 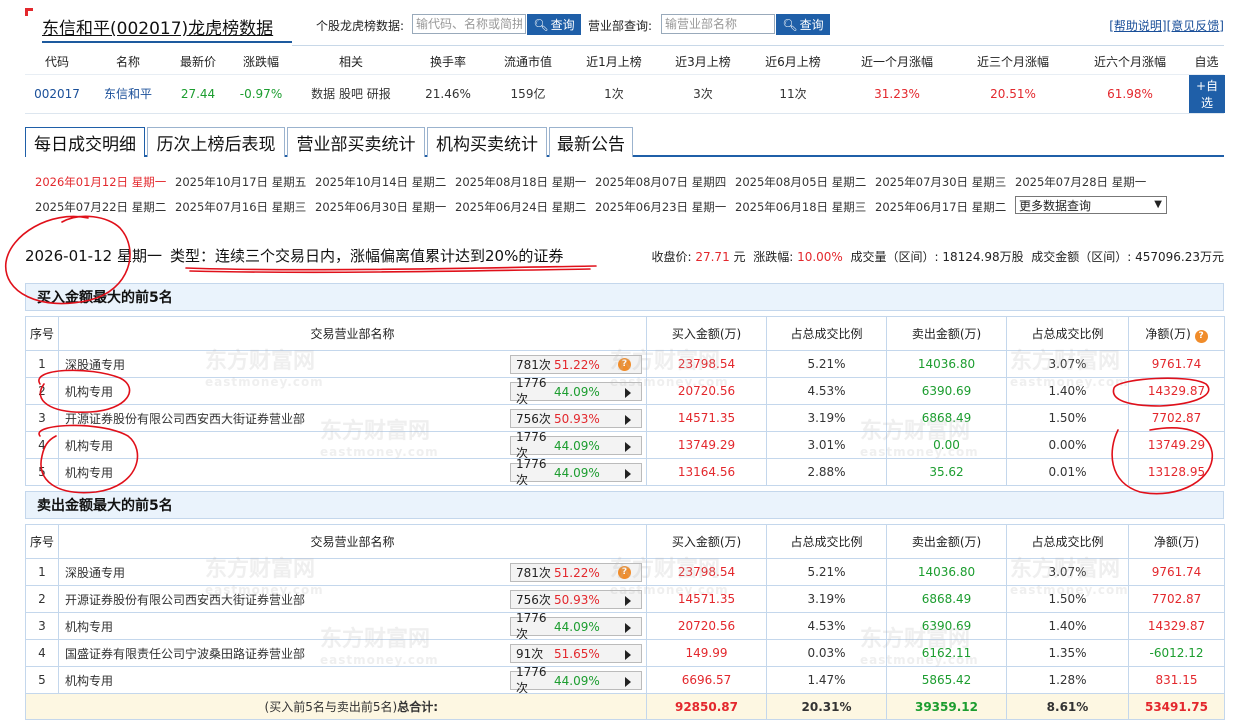 What do you see at coordinates (706, 418) in the screenshot?
I see `buy-amount: 14571.35` at bounding box center [706, 418].